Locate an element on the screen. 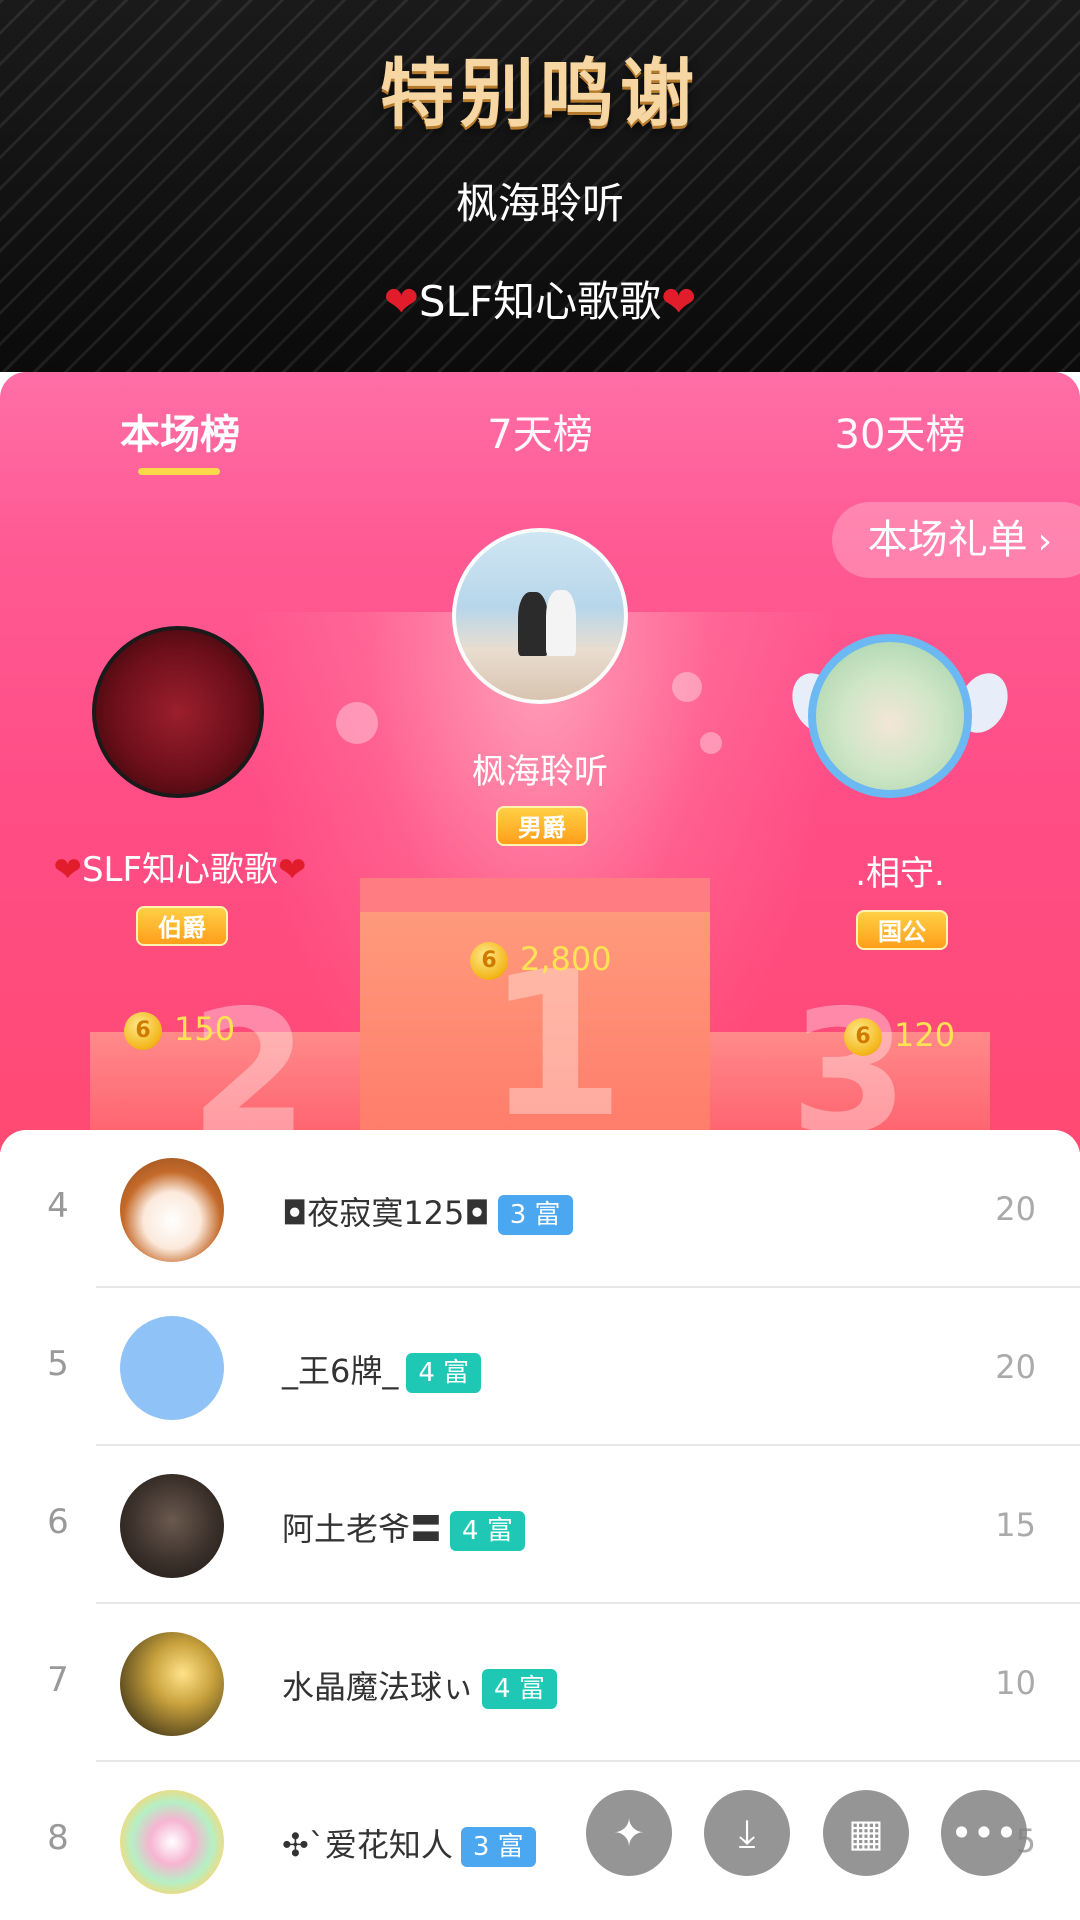 The width and height of the screenshot is (1080, 1920). list-item: 7 水晶魔法球ぃ 4 富 10 is located at coordinates (540, 1683).